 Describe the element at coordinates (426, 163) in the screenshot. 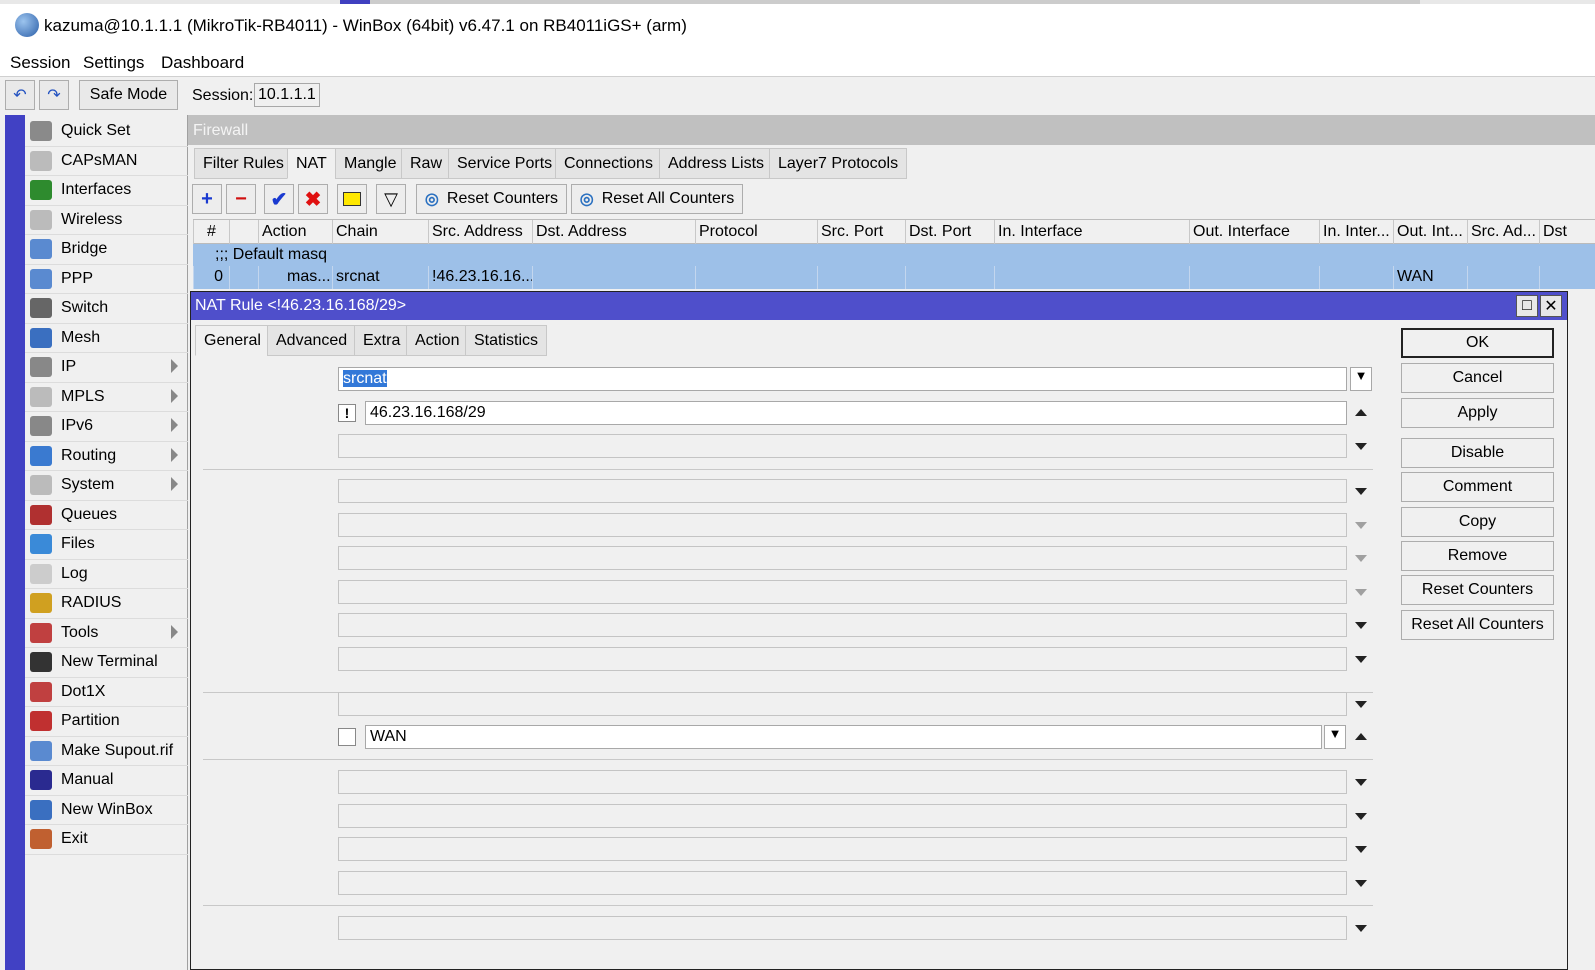

I see `tab-raw: Raw` at that location.